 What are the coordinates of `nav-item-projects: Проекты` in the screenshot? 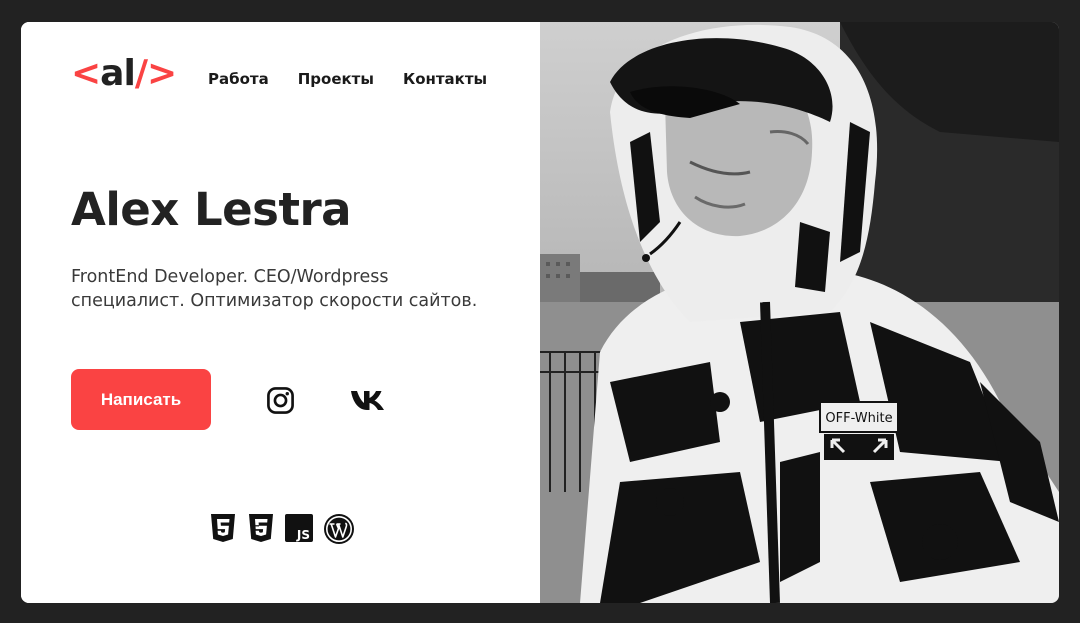 It's located at (336, 79).